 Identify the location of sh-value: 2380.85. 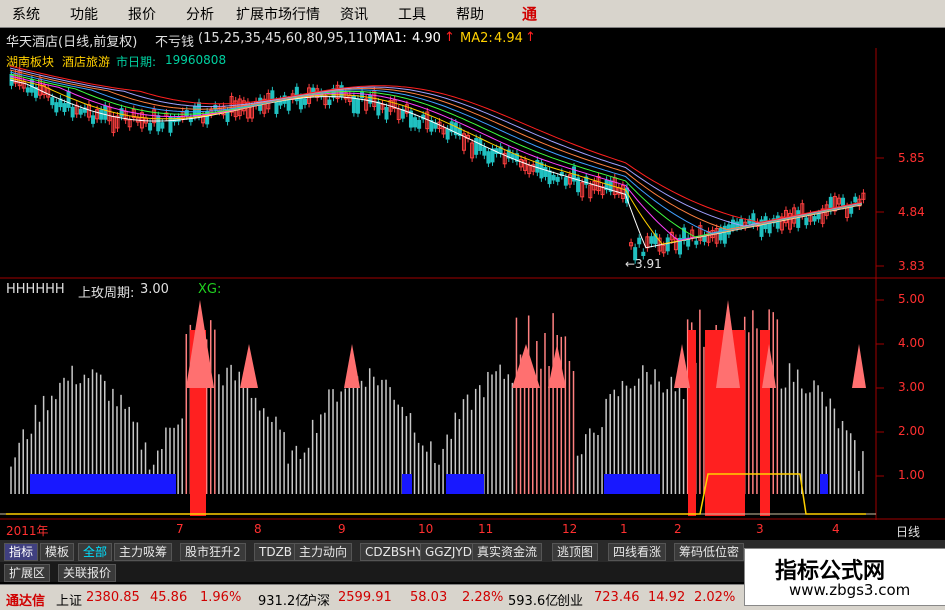
(113, 597).